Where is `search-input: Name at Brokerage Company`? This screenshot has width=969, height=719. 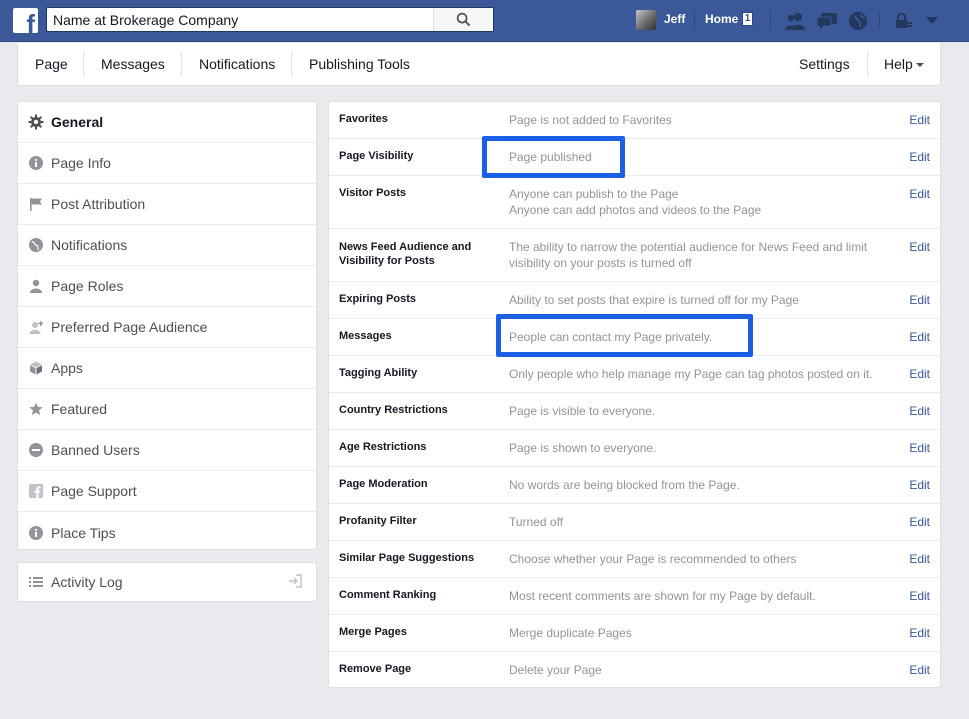 search-input: Name at Brokerage Company is located at coordinates (240, 20).